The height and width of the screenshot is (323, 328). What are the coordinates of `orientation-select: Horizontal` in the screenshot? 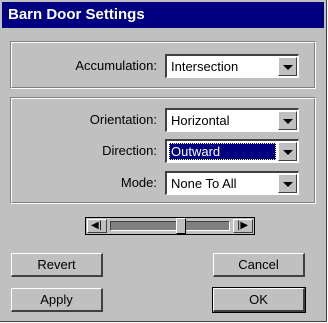 It's located at (232, 120).